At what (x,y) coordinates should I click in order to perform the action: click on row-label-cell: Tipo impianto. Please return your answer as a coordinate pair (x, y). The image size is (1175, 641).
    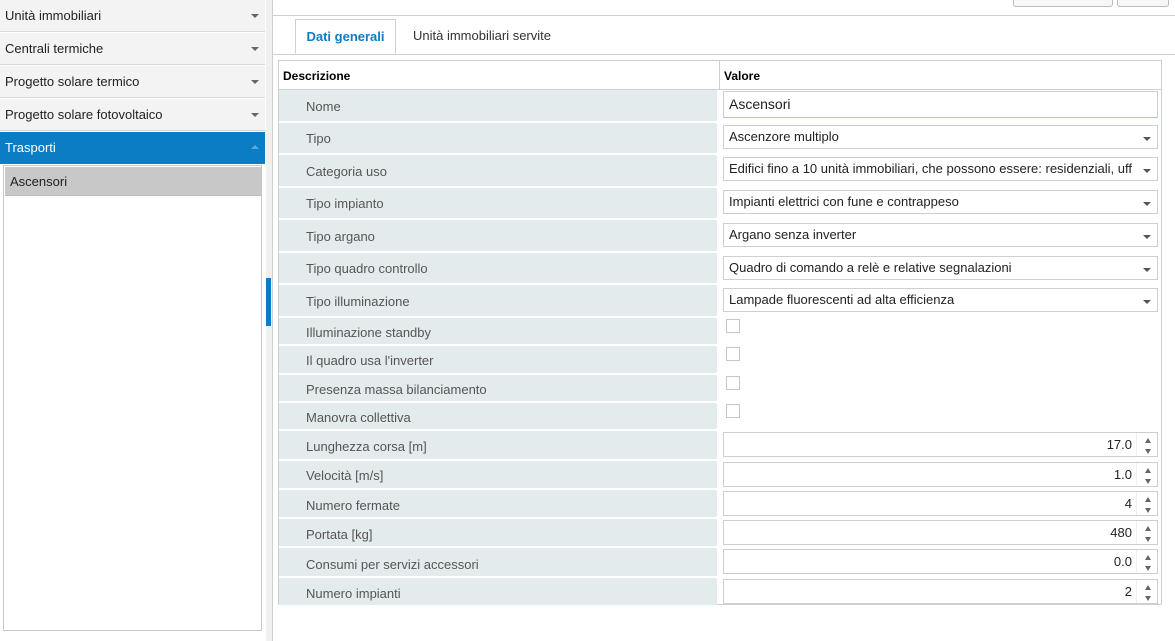
    Looking at the image, I should click on (498, 203).